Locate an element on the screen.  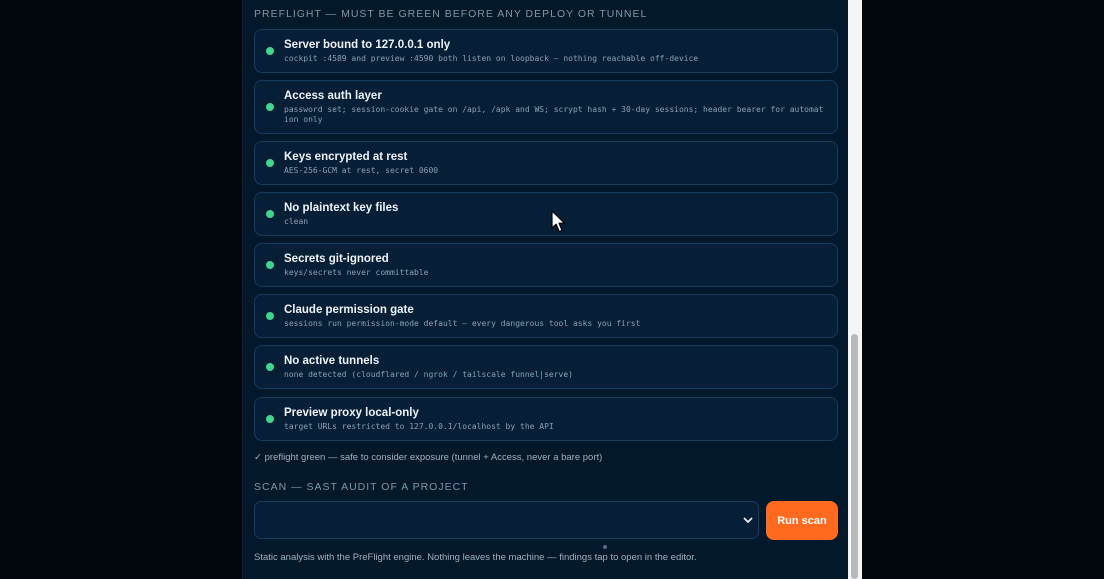
scrollbar-thumb is located at coordinates (854, 456).